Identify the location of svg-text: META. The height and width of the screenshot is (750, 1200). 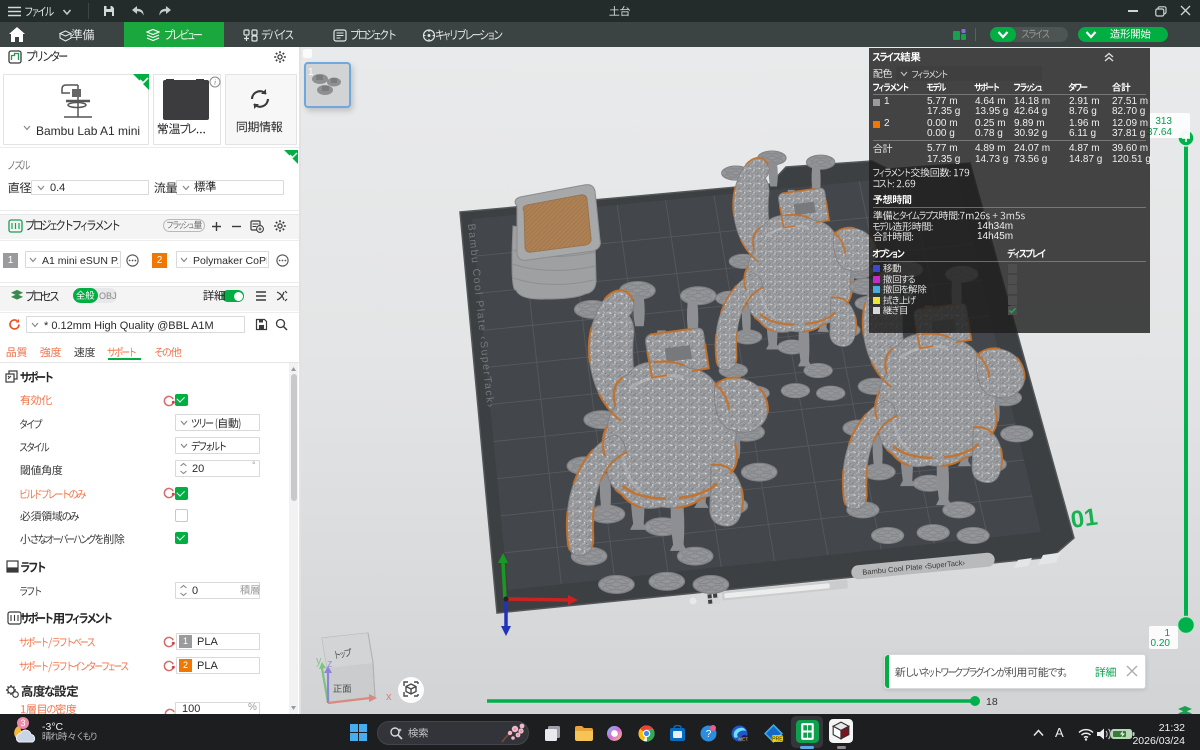
(743, 739).